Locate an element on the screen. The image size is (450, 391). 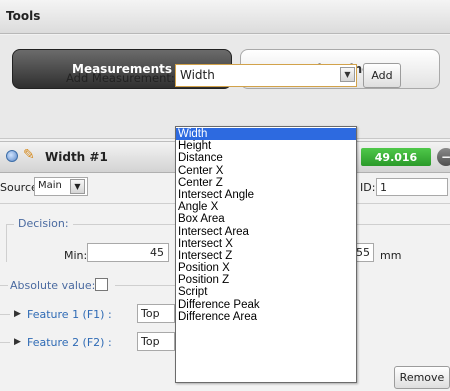
dropdown-option-intersect-x: Intersect X is located at coordinates (266, 244).